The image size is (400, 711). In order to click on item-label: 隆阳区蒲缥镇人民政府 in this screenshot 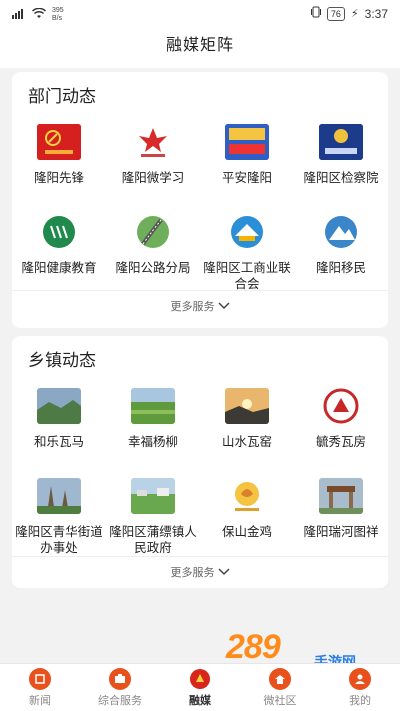, I will do `click(153, 540)`.